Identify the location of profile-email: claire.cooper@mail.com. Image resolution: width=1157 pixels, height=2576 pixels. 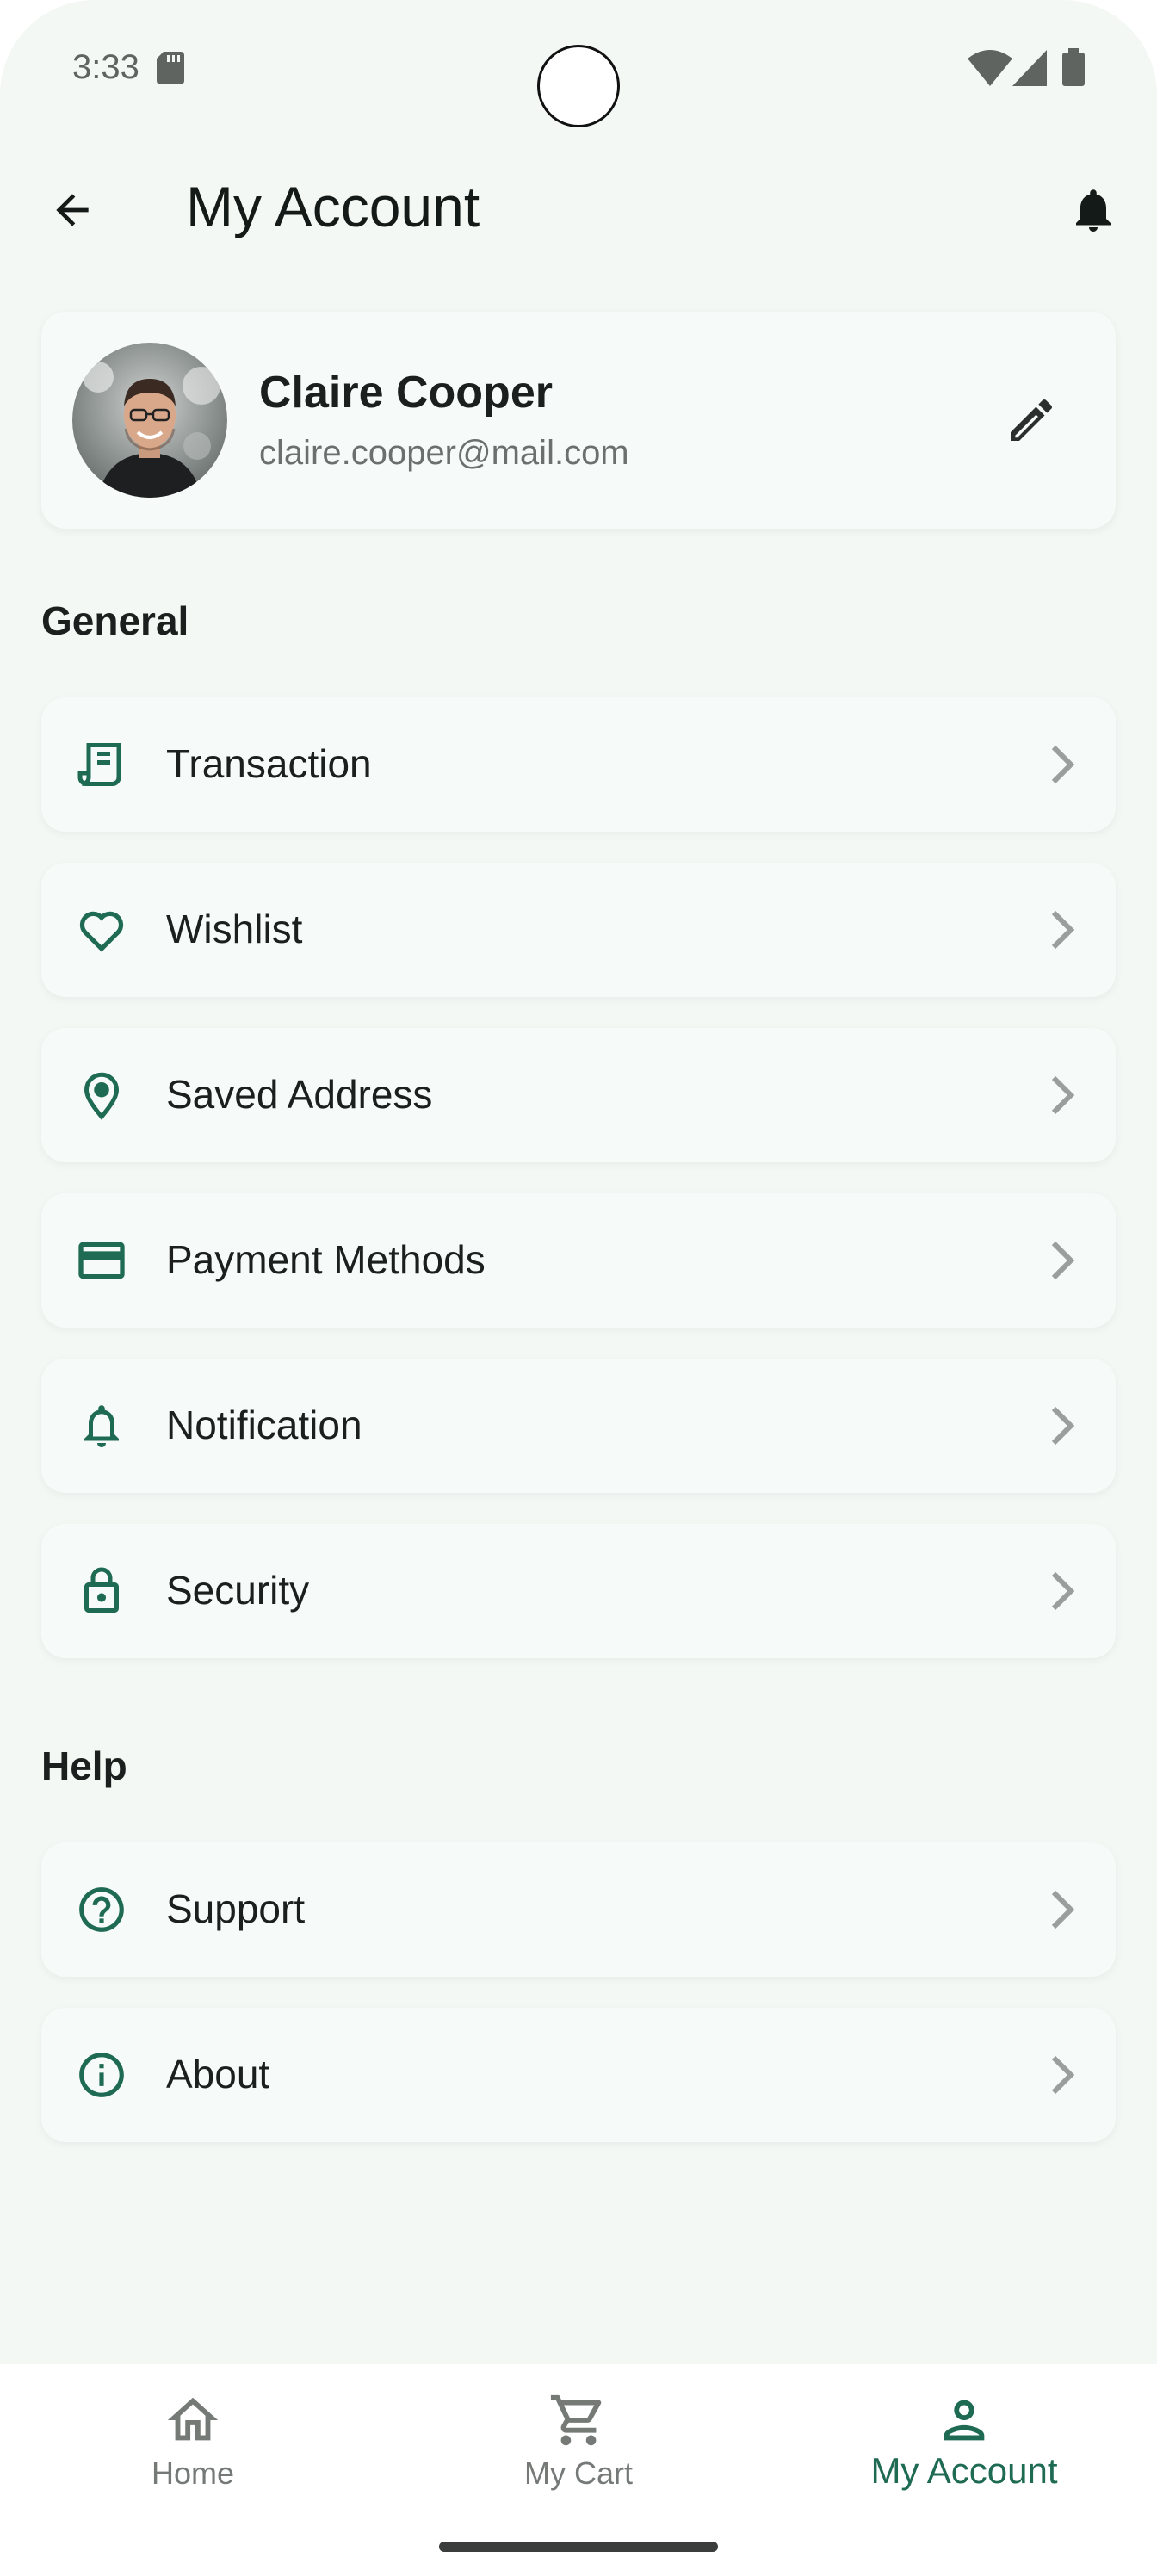
(444, 453).